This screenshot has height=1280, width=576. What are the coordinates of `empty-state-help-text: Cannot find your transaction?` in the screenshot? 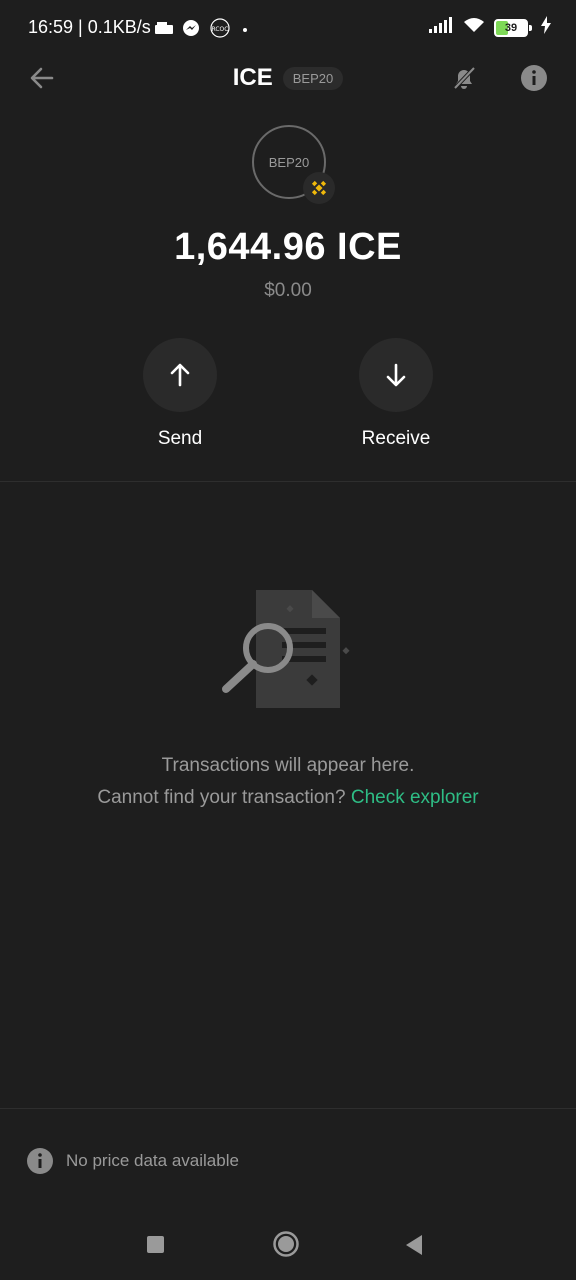 It's located at (224, 797).